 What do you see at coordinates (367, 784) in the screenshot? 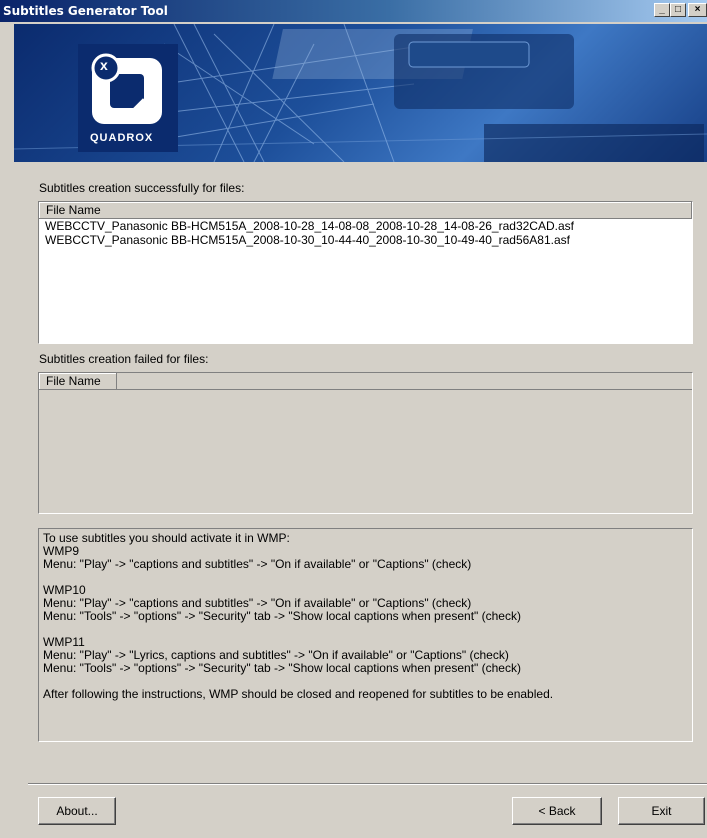
I see `footer-divider` at bounding box center [367, 784].